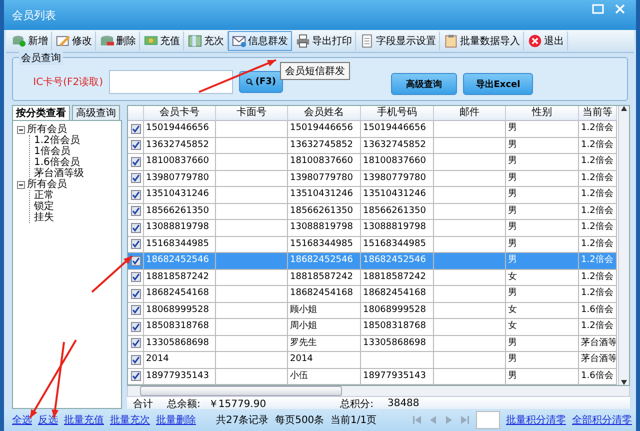 The width and height of the screenshot is (640, 431). What do you see at coordinates (237, 404) in the screenshot?
I see `balance-value: ￥15779.90` at bounding box center [237, 404].